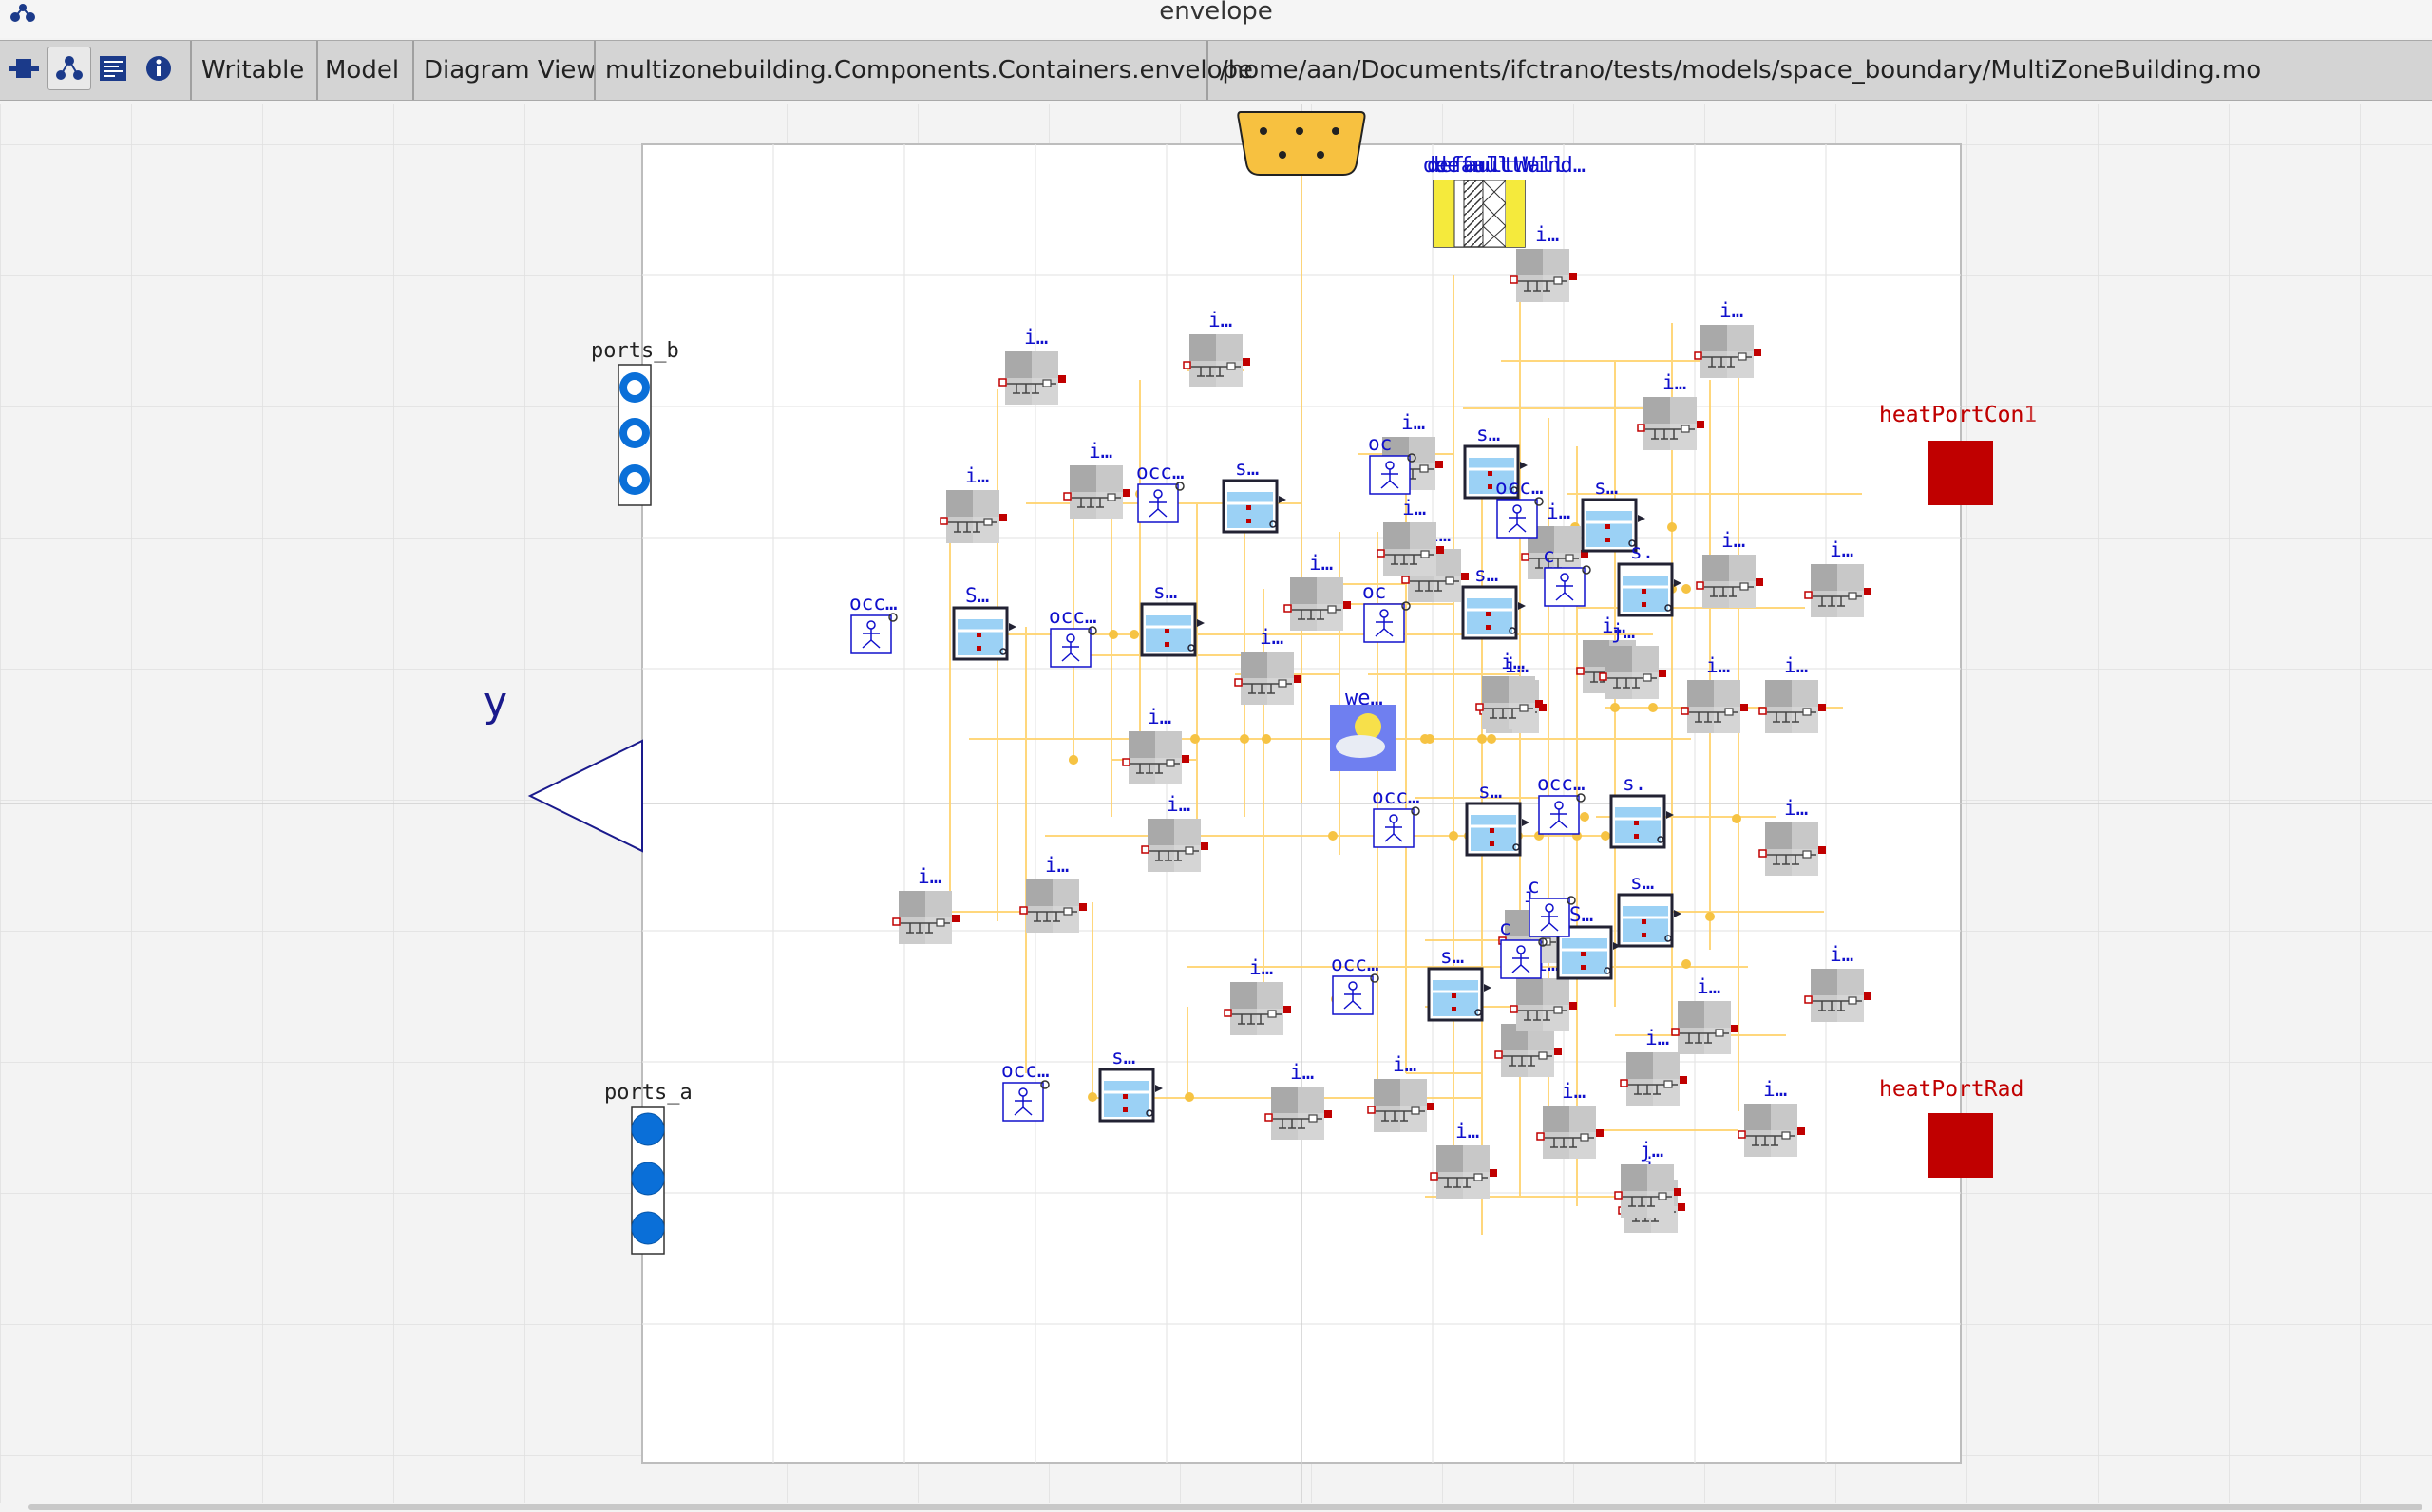 The image size is (2432, 1512). I want to click on documentation-view-icon, so click(158, 69).